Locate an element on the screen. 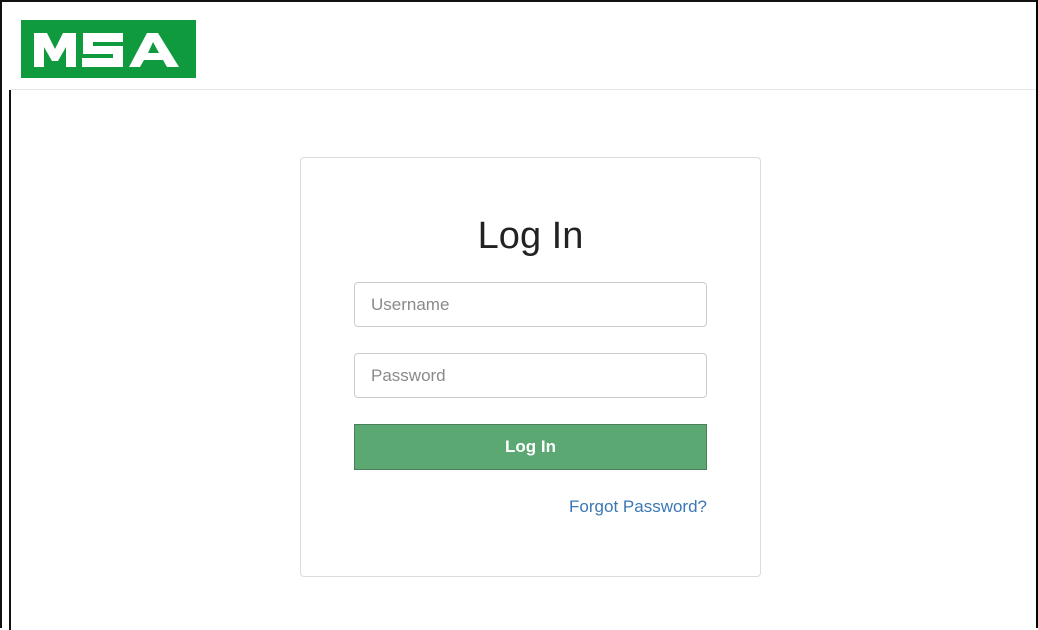 This screenshot has height=630, width=1038. login-title: Log In is located at coordinates (530, 236).